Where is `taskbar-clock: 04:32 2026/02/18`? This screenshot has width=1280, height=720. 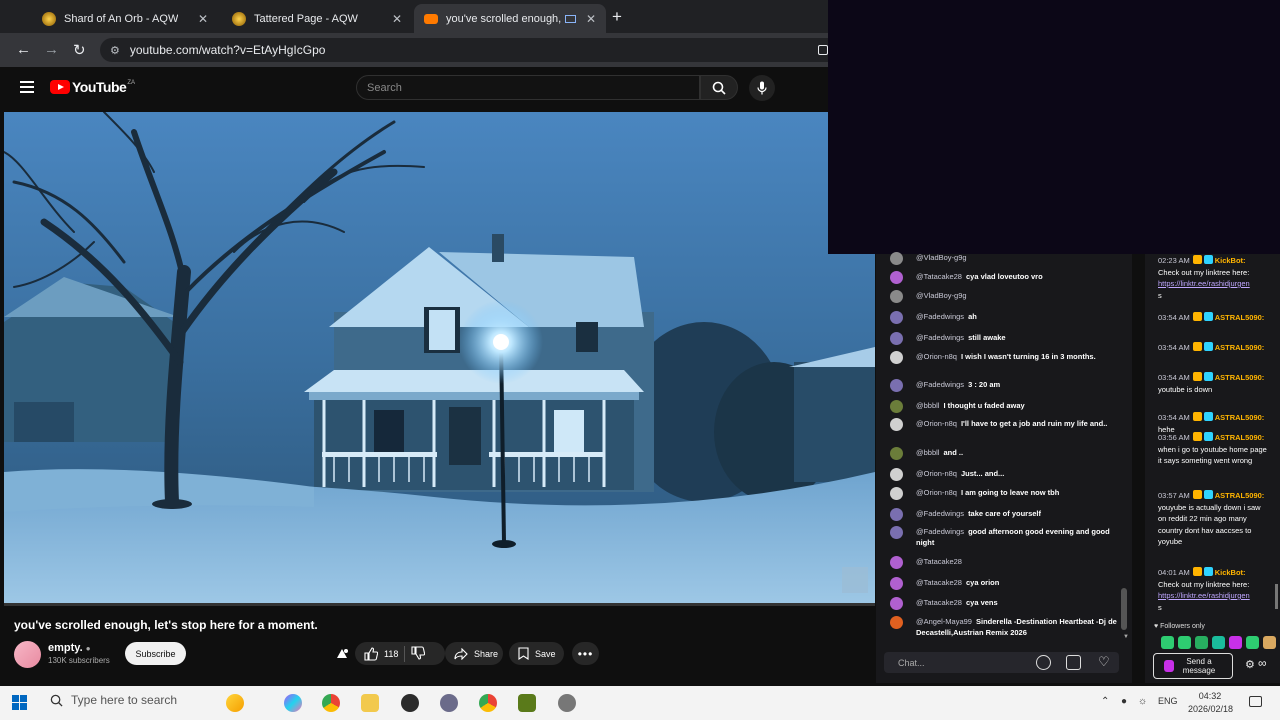 taskbar-clock: 04:32 2026/02/18 is located at coordinates (1210, 703).